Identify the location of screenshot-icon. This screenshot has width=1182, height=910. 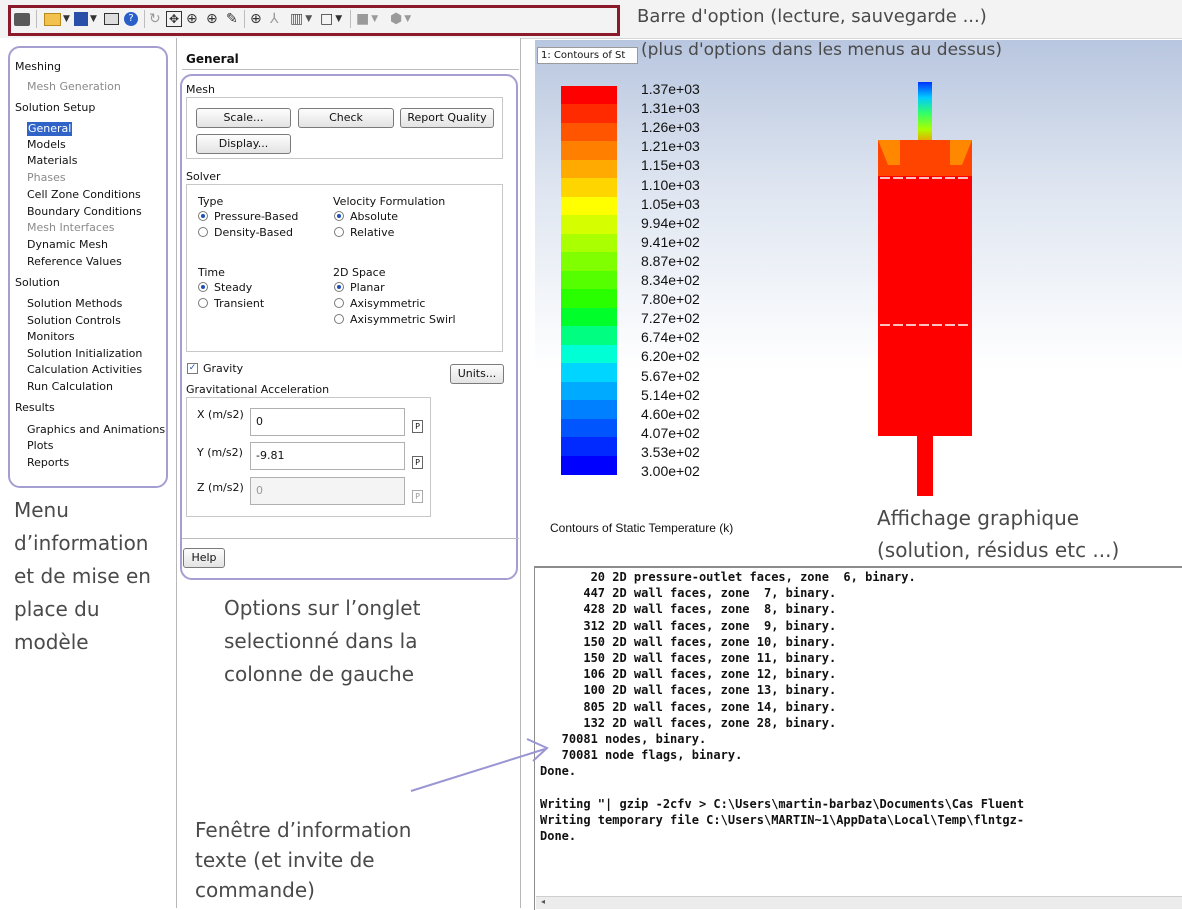
(111, 19).